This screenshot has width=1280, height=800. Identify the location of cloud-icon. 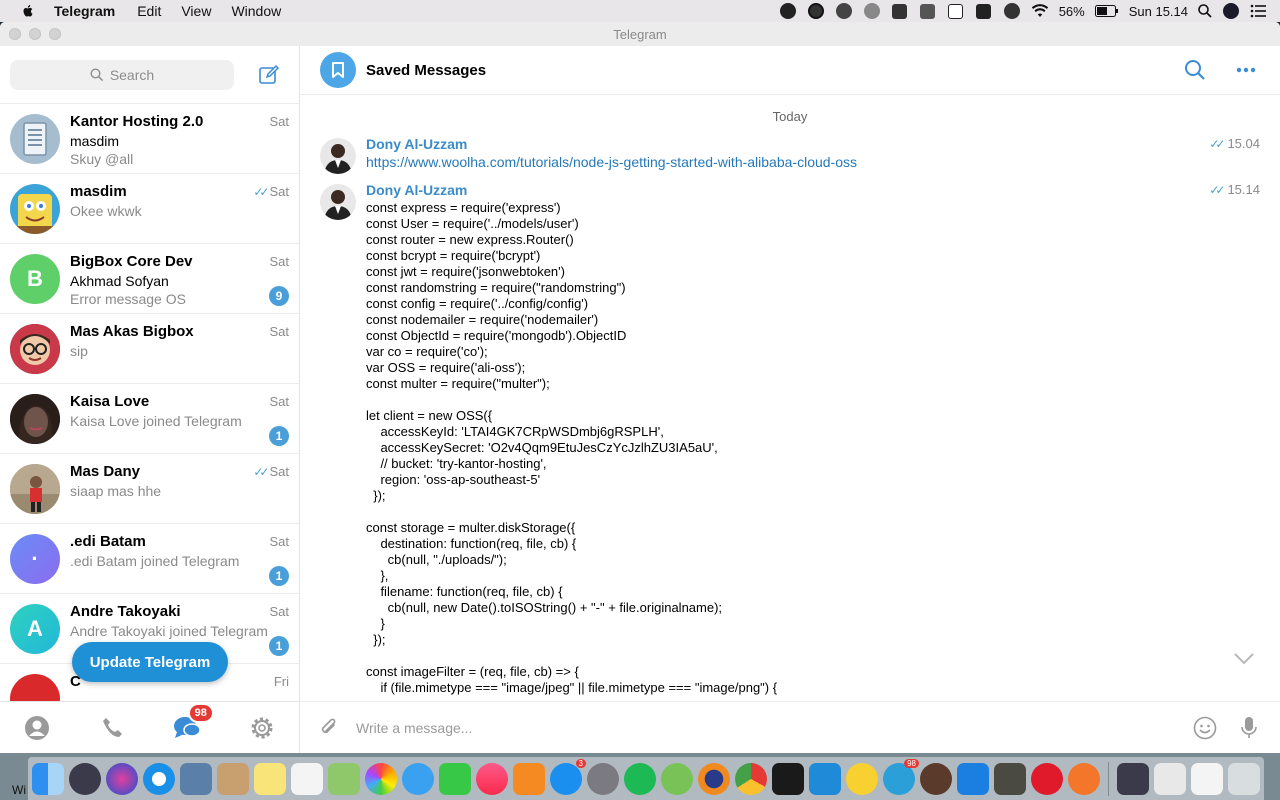
(1012, 11).